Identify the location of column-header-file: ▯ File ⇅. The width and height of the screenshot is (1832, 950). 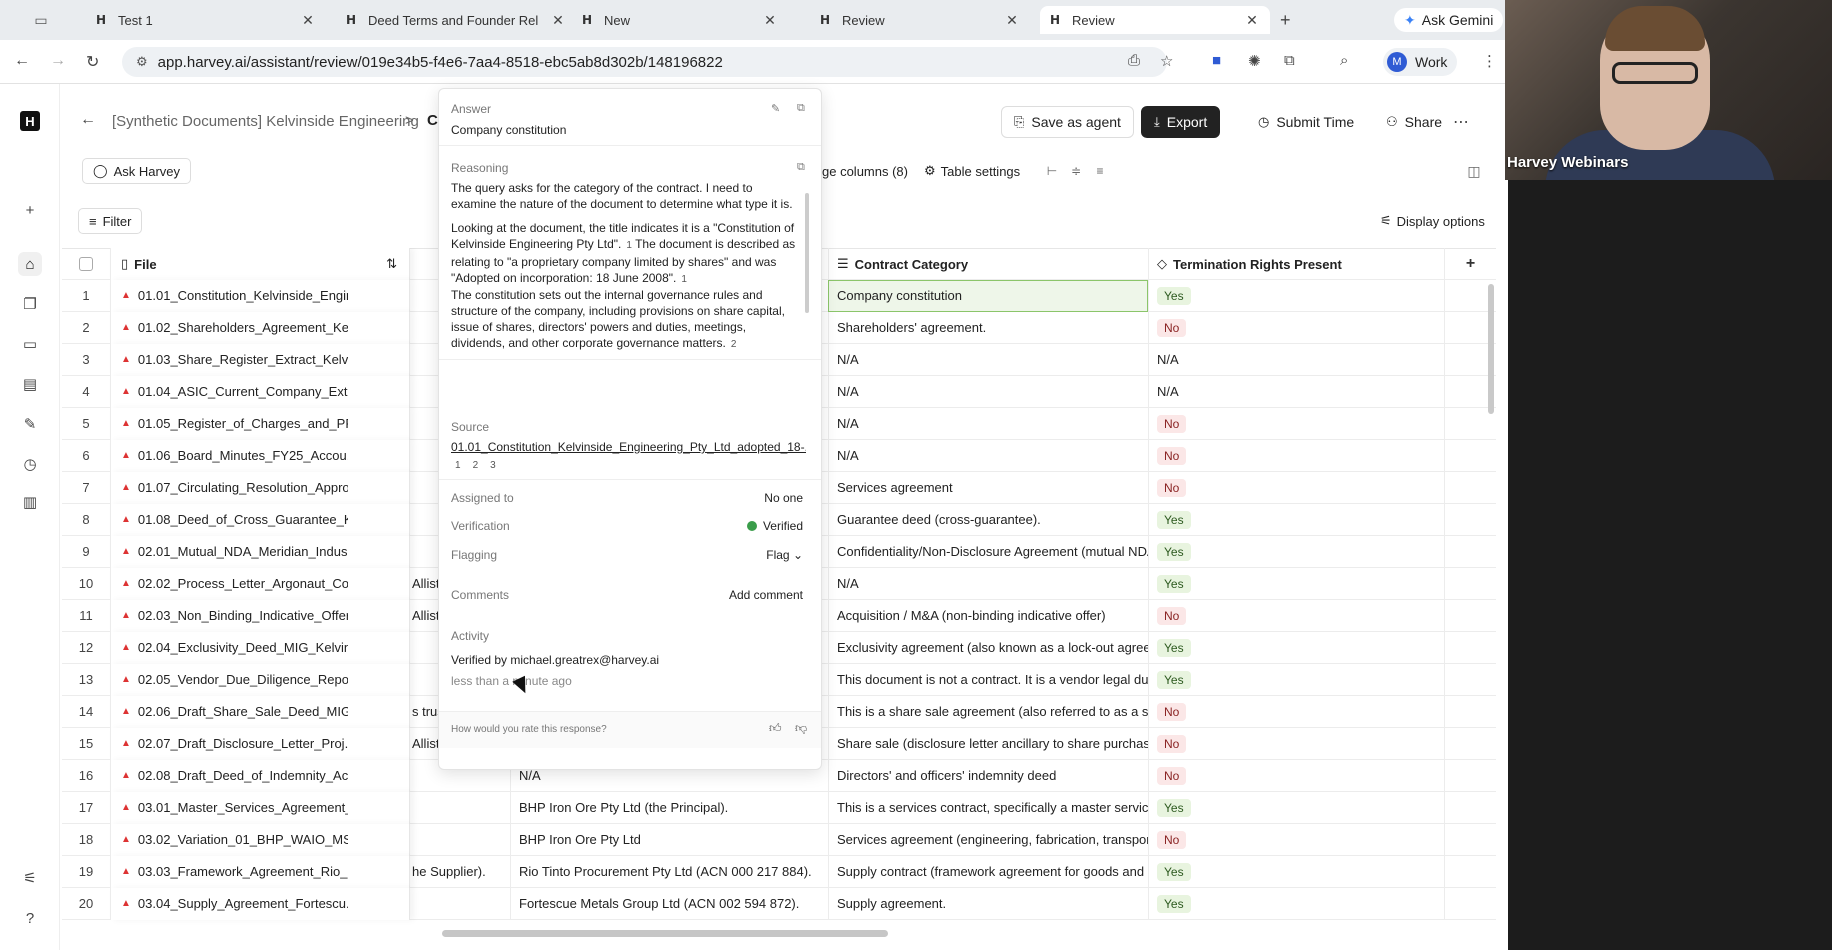
(260, 264).